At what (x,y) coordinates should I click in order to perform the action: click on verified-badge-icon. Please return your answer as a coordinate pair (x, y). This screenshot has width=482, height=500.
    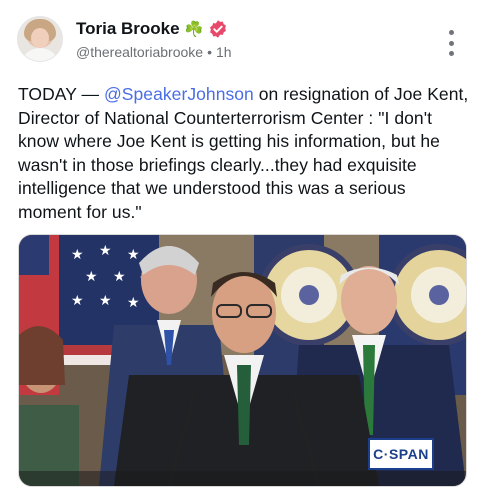
    Looking at the image, I should click on (218, 29).